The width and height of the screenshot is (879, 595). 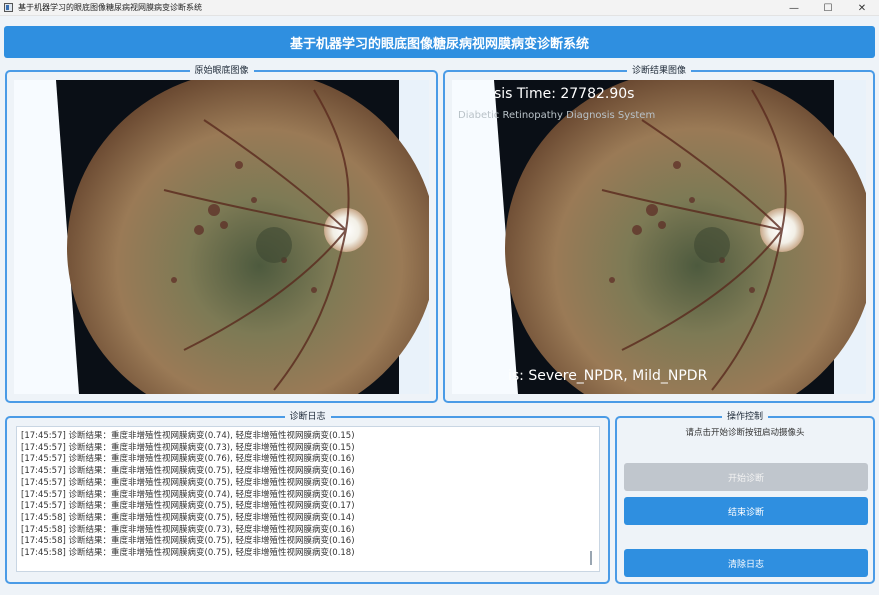 I want to click on log-scrollbar, so click(x=591, y=558).